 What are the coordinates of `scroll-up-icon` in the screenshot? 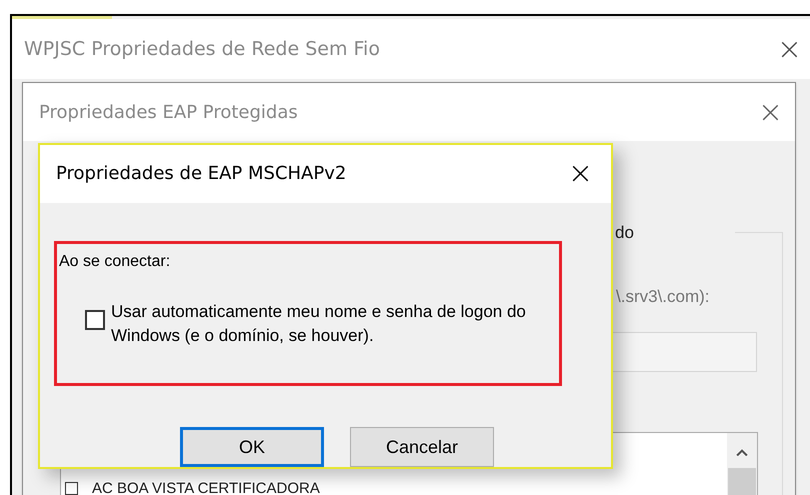 It's located at (742, 452).